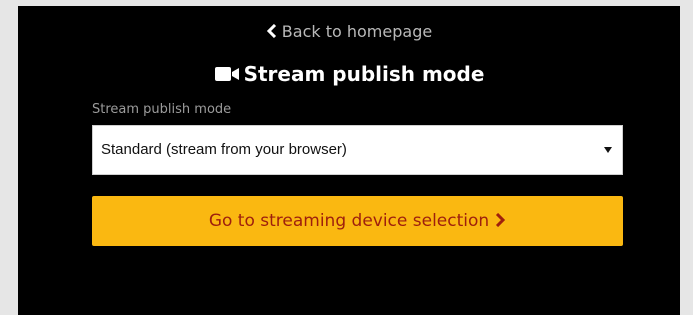  I want to click on go-to-device-selection-button: Go to streaming device selection, so click(357, 221).